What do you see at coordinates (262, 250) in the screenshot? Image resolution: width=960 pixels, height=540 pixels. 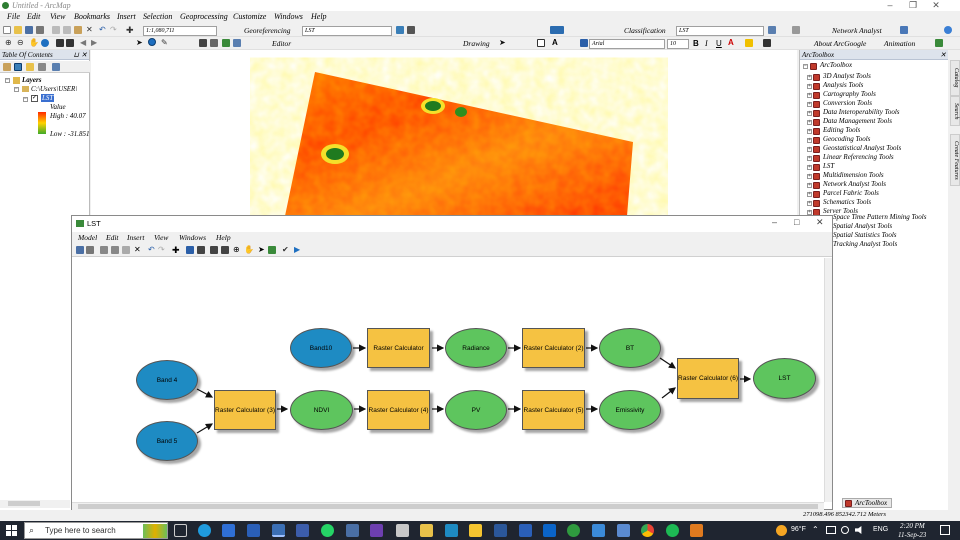 I see `model-select-icon: ➤` at bounding box center [262, 250].